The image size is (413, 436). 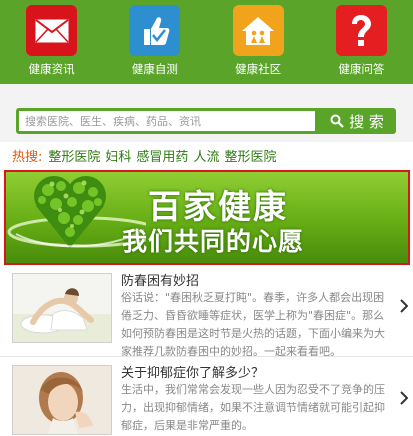 What do you see at coordinates (51, 69) in the screenshot?
I see `nav-label: 健康资讯` at bounding box center [51, 69].